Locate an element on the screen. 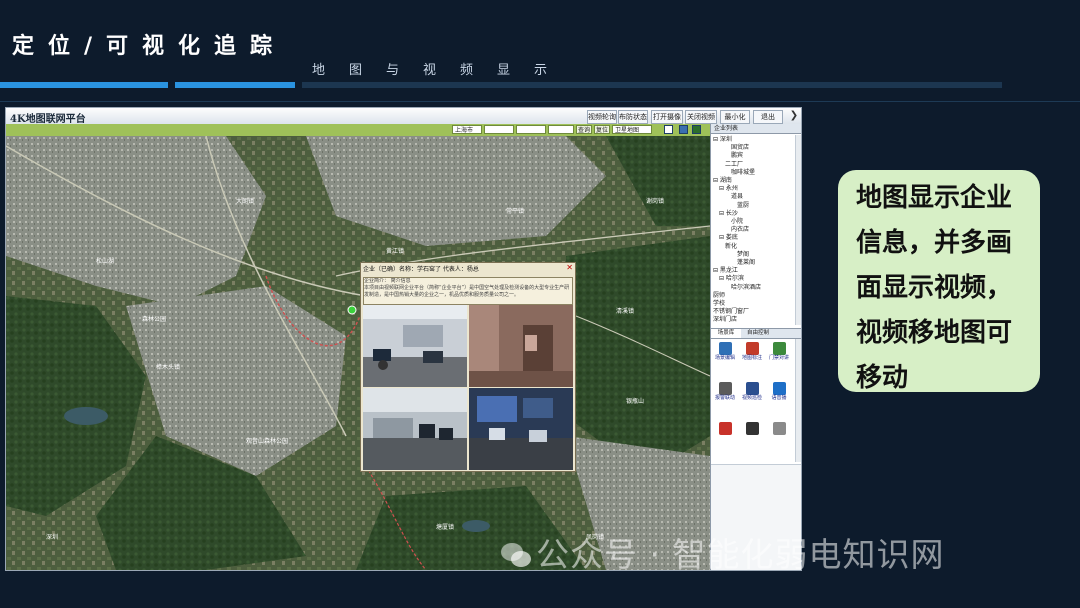  tree-item: 哈尔滨酒店 is located at coordinates (753, 288).